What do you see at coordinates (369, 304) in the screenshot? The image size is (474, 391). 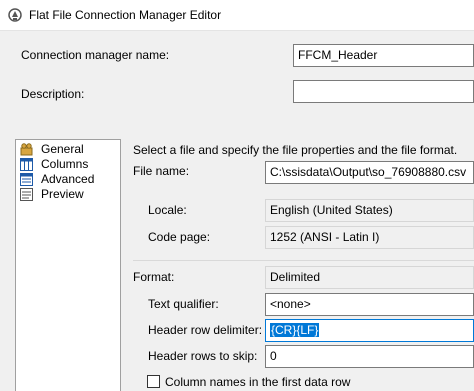 I see `text-qualifier-input: <none>` at bounding box center [369, 304].